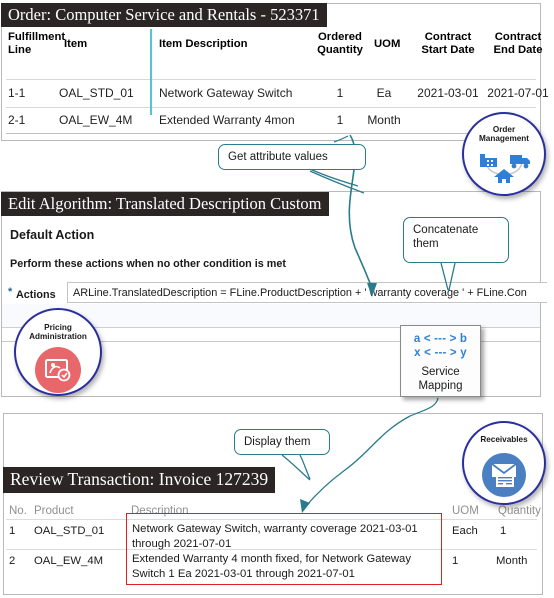  I want to click on service-mapping-line-1: a < --- > b, so click(440, 339).